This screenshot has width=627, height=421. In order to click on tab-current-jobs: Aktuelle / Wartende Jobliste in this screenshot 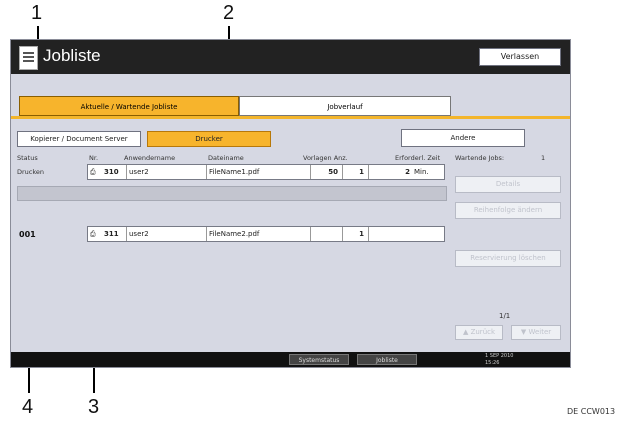, I will do `click(129, 106)`.